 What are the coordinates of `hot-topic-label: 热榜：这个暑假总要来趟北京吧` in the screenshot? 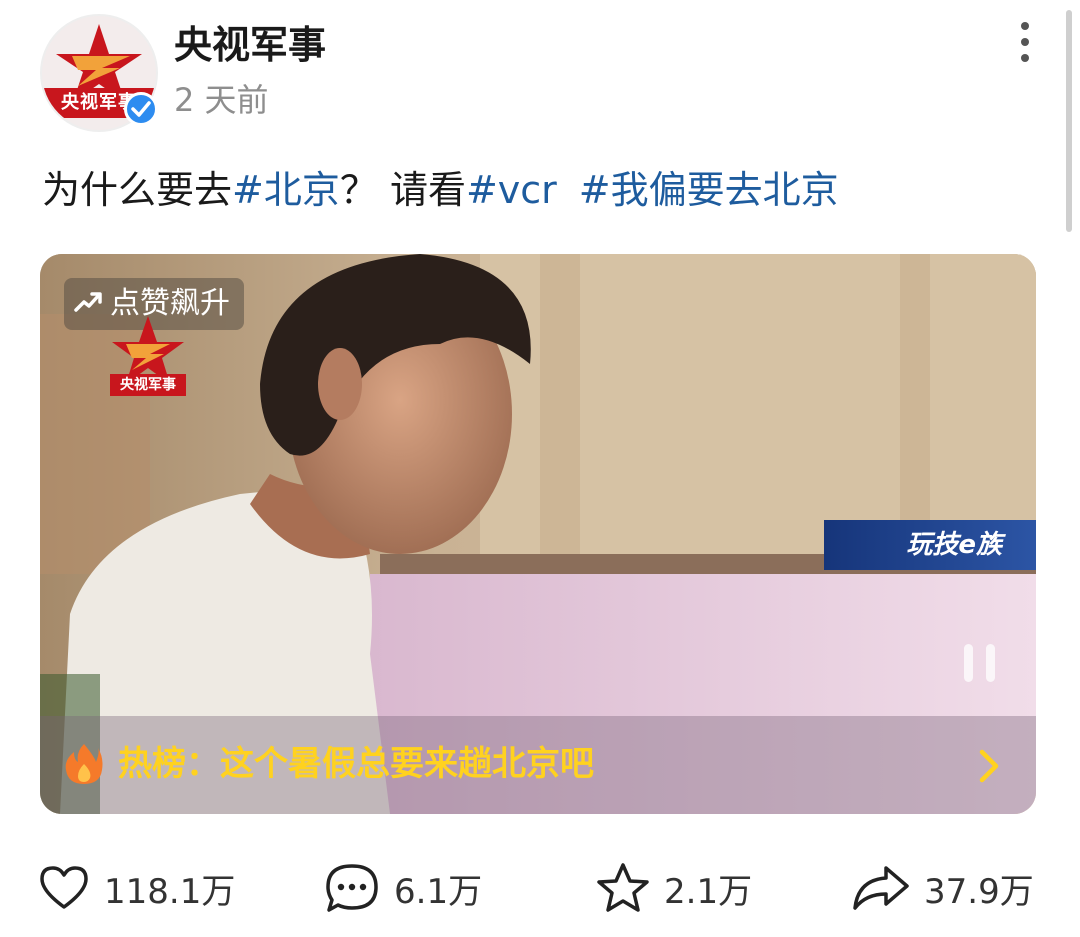 It's located at (356, 764).